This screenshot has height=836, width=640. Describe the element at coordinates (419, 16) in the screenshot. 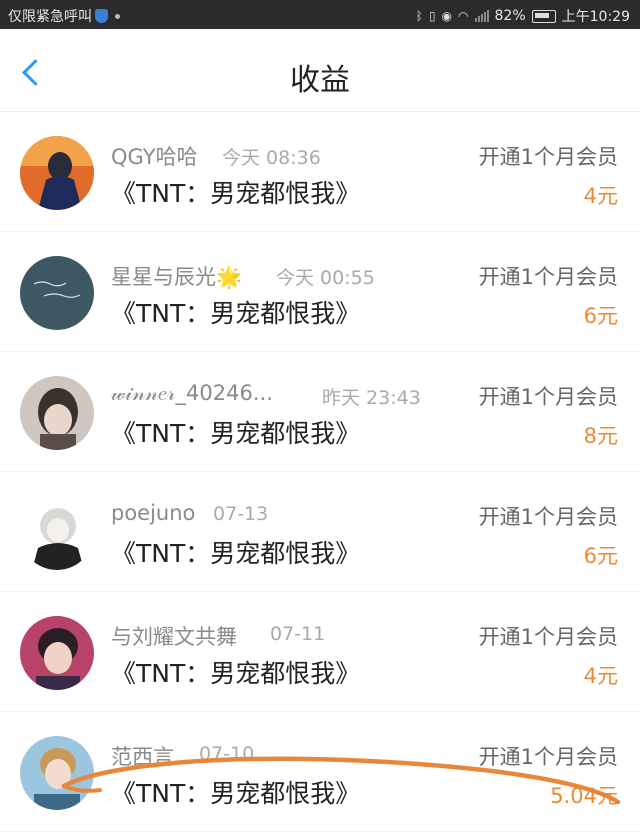

I see `bluetooth-icon: ᛒ` at that location.